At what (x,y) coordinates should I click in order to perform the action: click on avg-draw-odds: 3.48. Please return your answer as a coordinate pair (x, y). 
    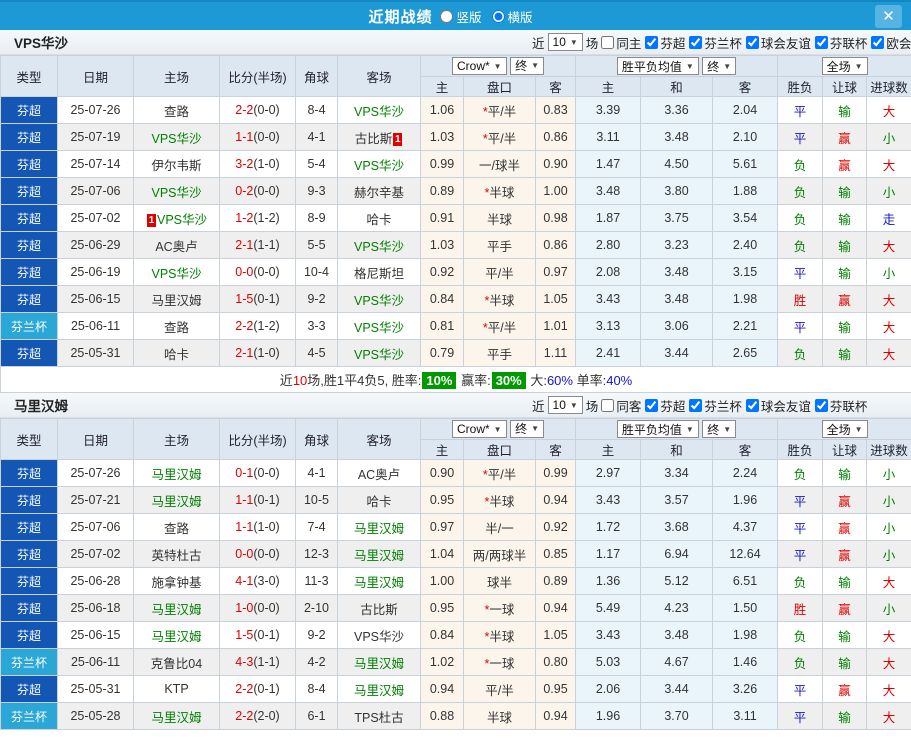
    Looking at the image, I should click on (677, 635).